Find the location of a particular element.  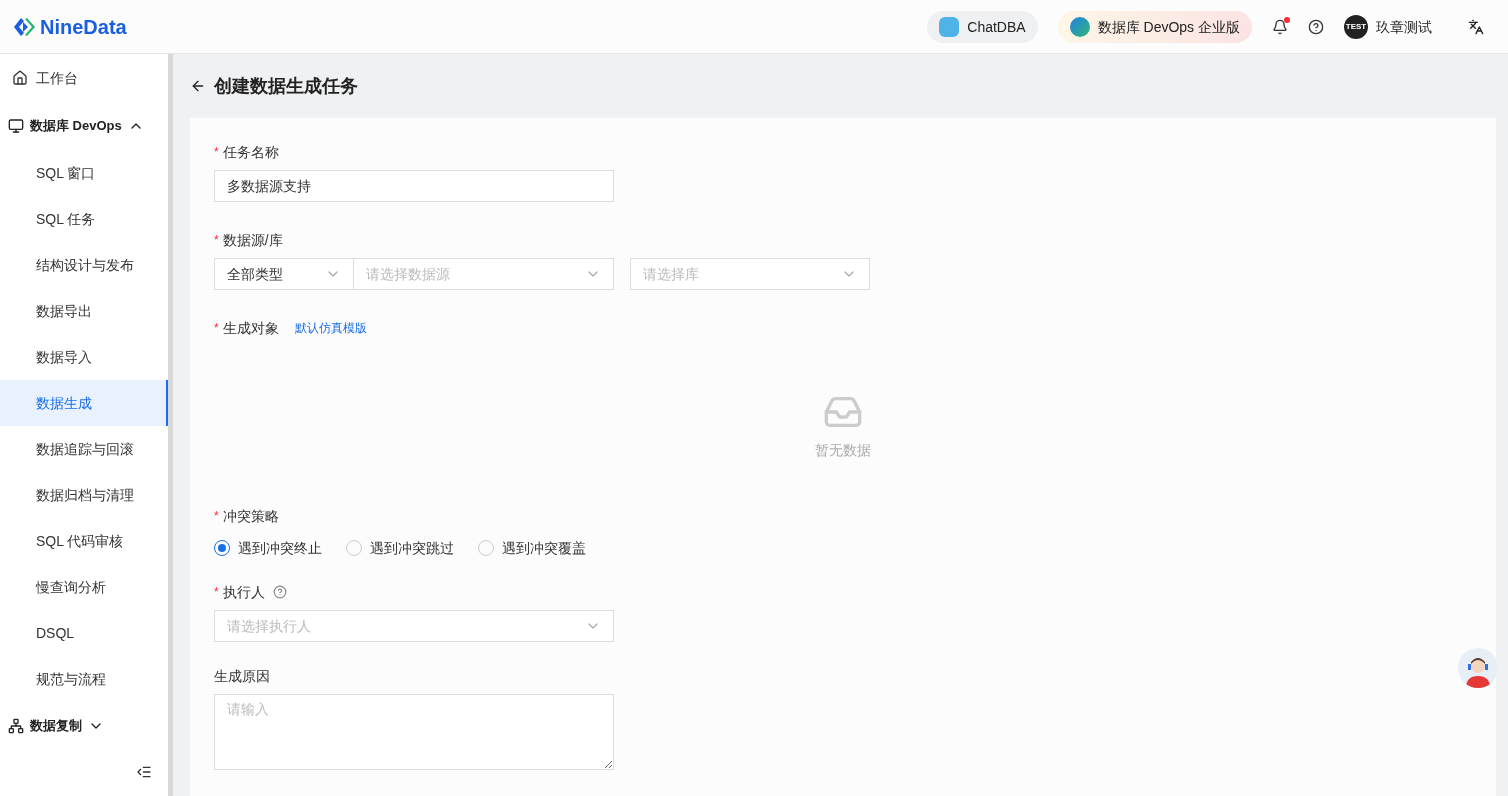

radio-option: 遇到冲突覆盖 is located at coordinates (532, 548).